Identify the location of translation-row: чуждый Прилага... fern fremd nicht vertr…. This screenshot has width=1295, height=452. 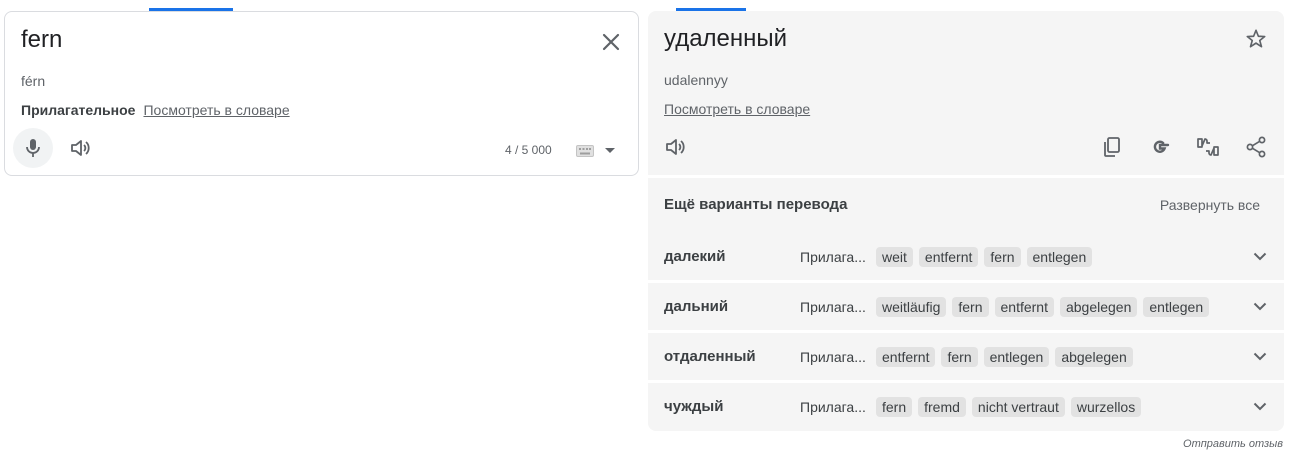
(966, 405).